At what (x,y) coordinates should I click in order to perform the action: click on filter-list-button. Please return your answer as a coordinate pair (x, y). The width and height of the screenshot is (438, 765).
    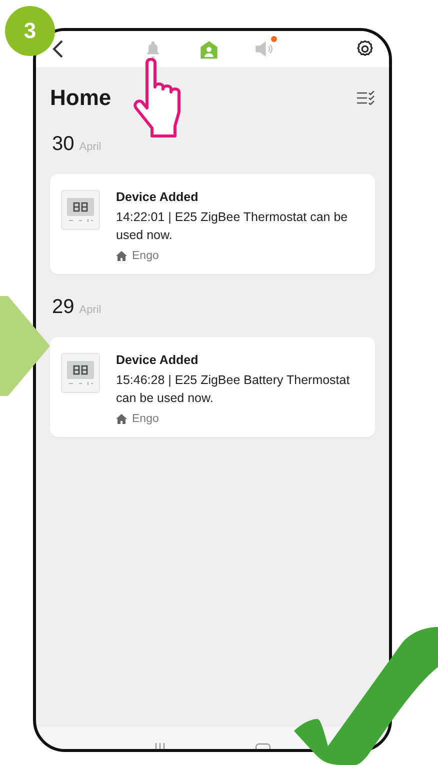
    Looking at the image, I should click on (366, 98).